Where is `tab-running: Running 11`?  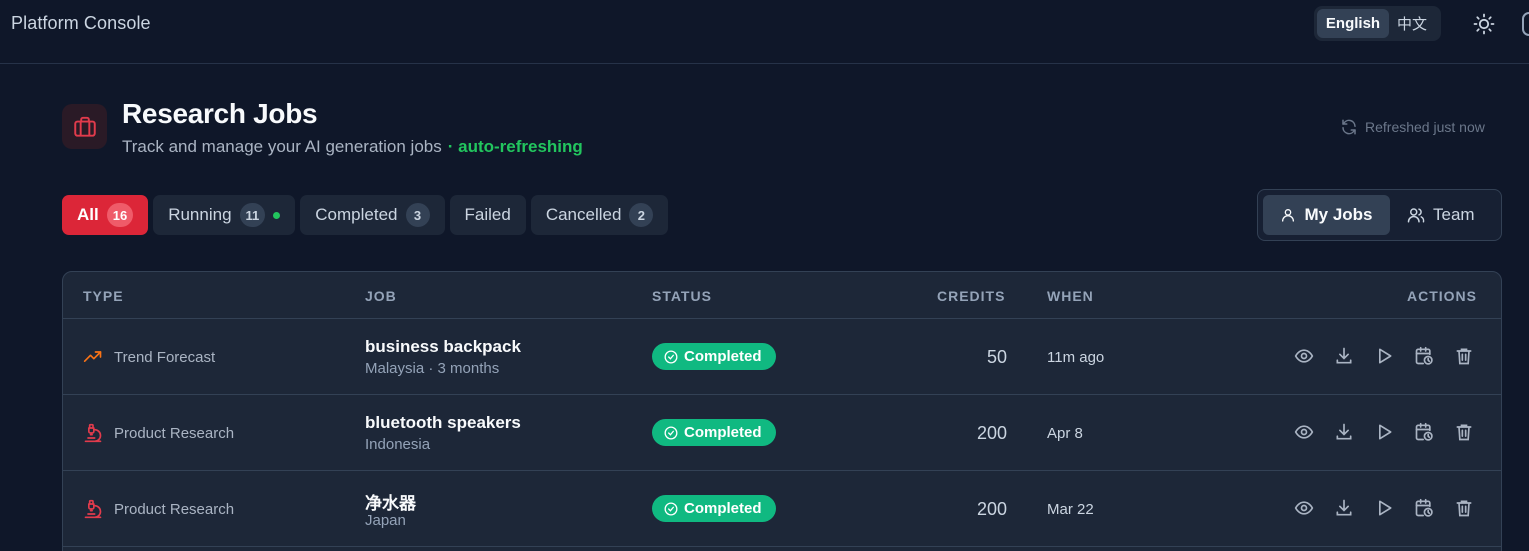
tab-running: Running 11 is located at coordinates (224, 215).